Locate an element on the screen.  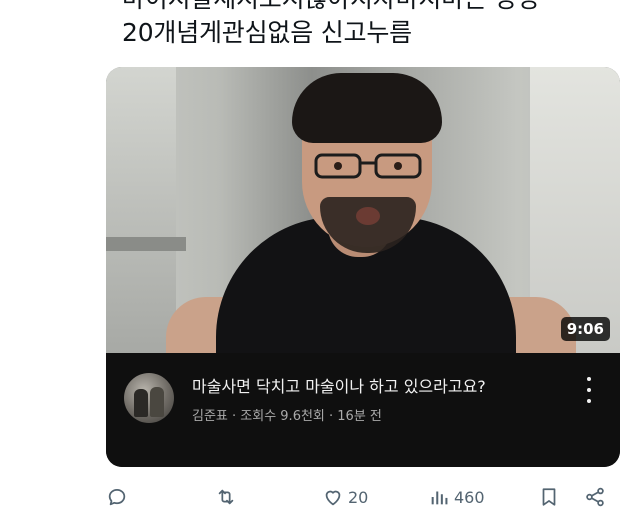
video-duration-badge: 9:06 is located at coordinates (585, 329).